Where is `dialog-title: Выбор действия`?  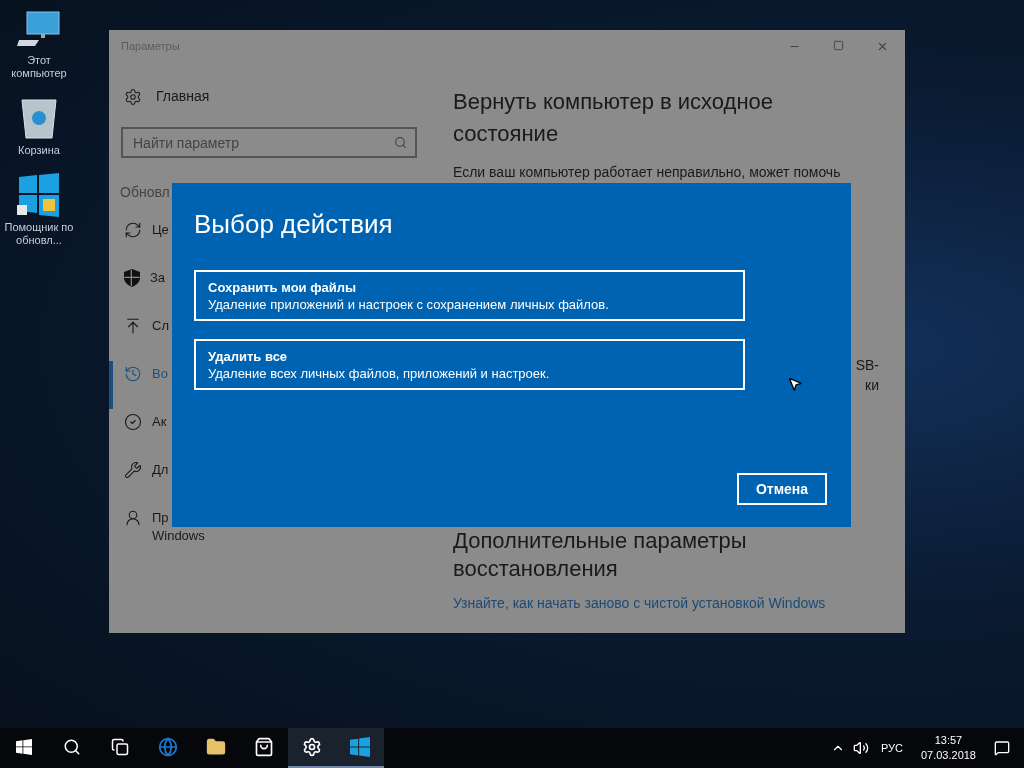 dialog-title: Выбор действия is located at coordinates (294, 224).